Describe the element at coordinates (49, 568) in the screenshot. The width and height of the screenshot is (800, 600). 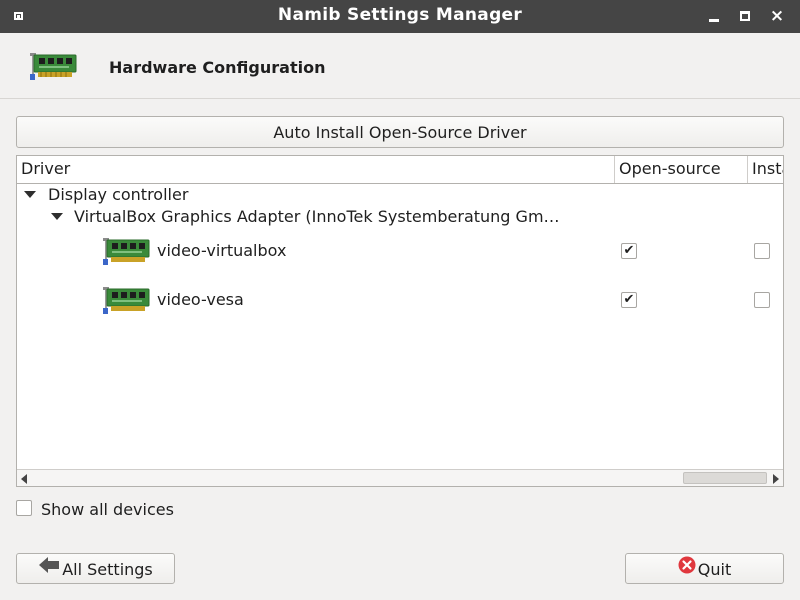
I see `back-arrow-icon` at that location.